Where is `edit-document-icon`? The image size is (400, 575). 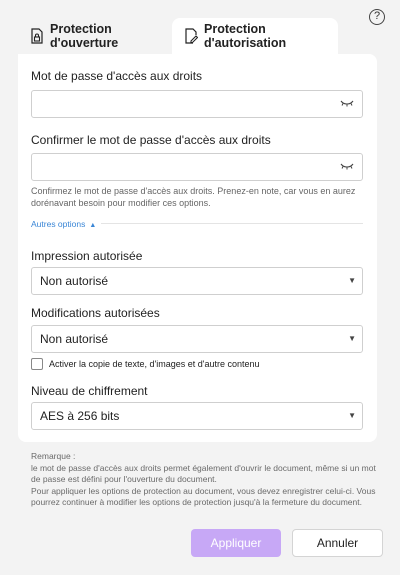
edit-document-icon is located at coordinates (191, 36).